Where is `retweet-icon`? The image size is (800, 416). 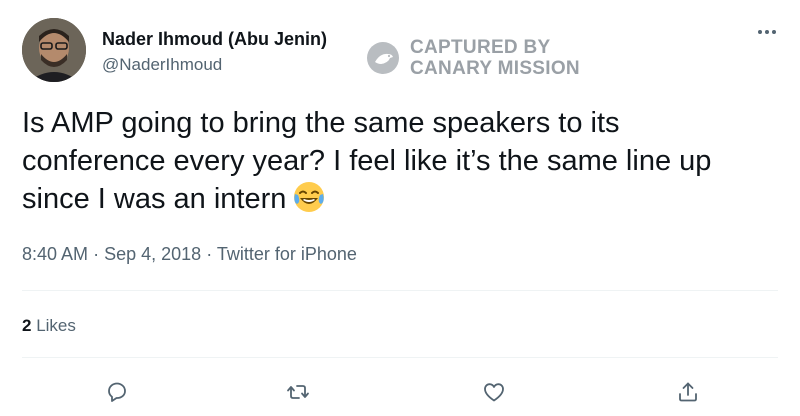
retweet-icon is located at coordinates (298, 392).